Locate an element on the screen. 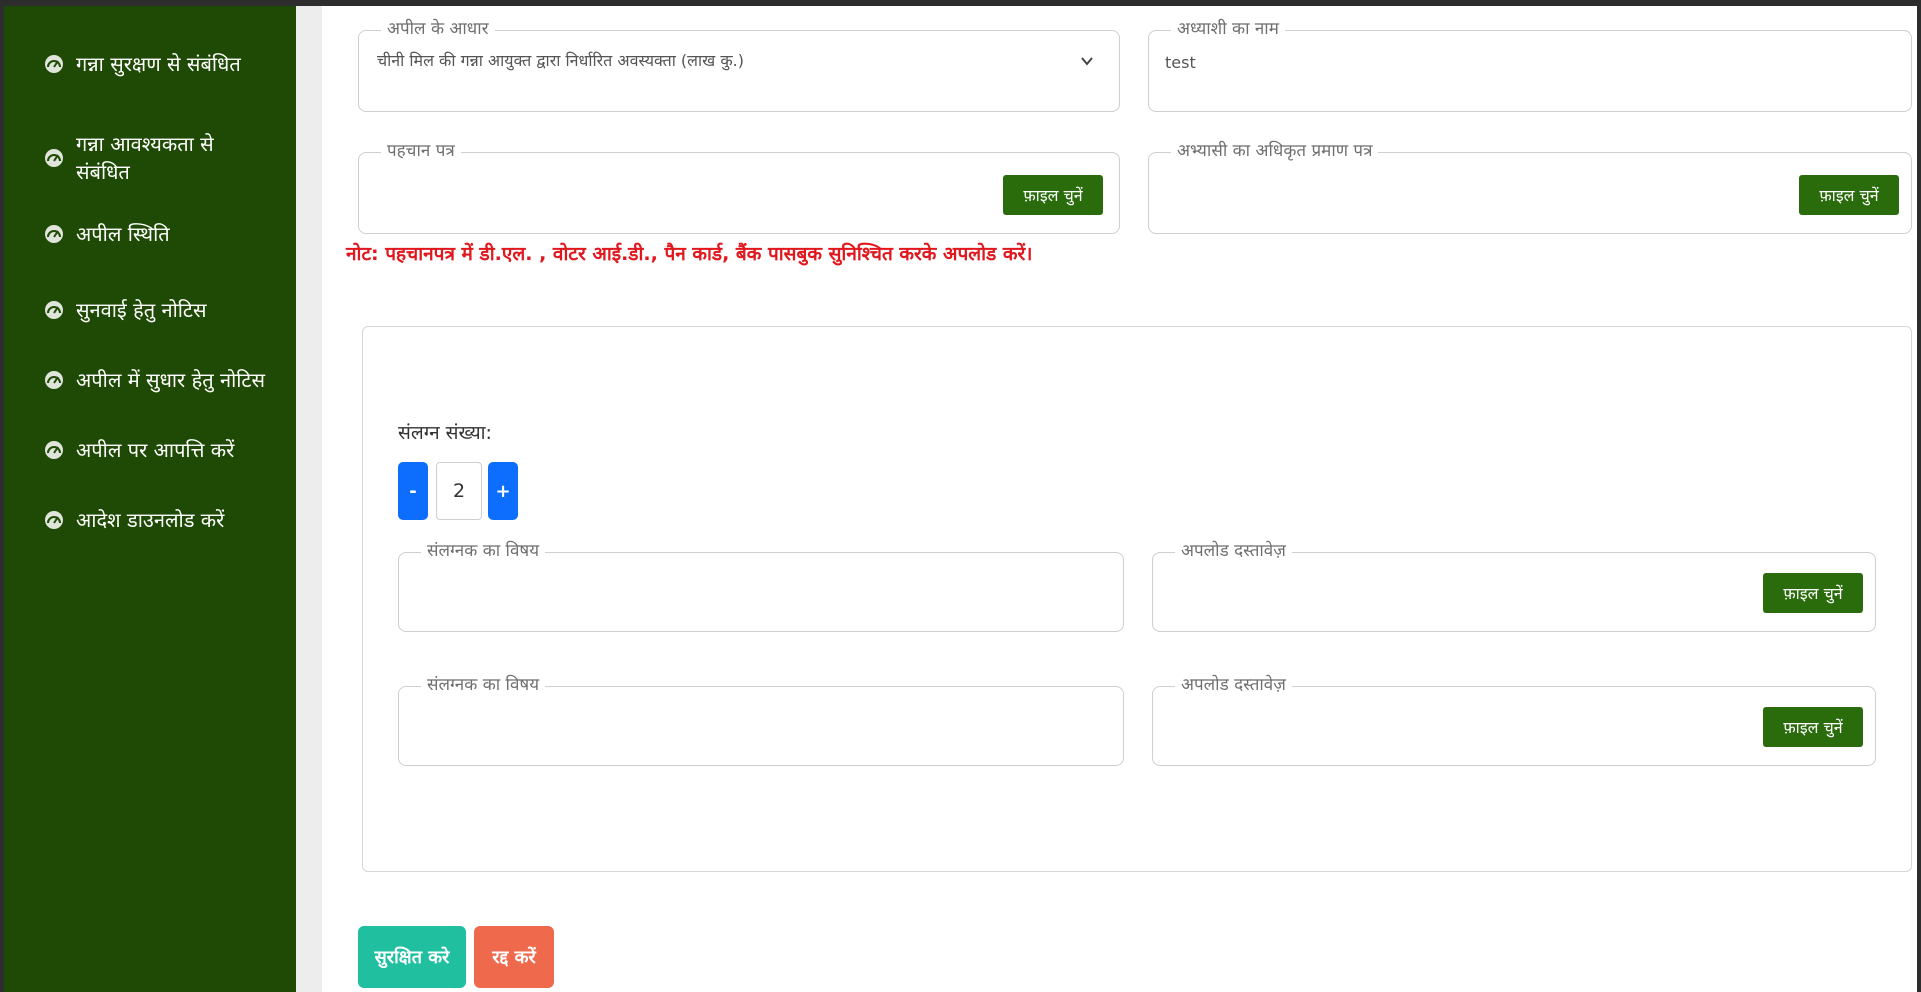 This screenshot has width=1921, height=992. sidebar-item-appeal-status: अपील स्थिति is located at coordinates (164, 234).